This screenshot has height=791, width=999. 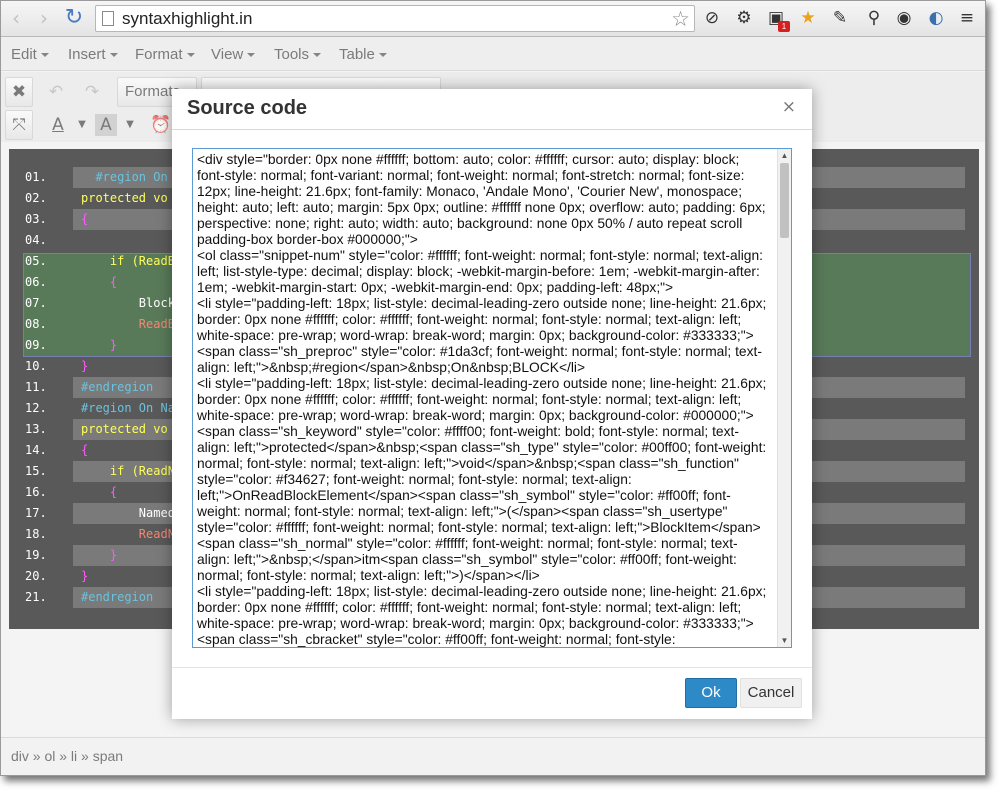 I want to click on scrollbar: ▲ ▼, so click(x=784, y=398).